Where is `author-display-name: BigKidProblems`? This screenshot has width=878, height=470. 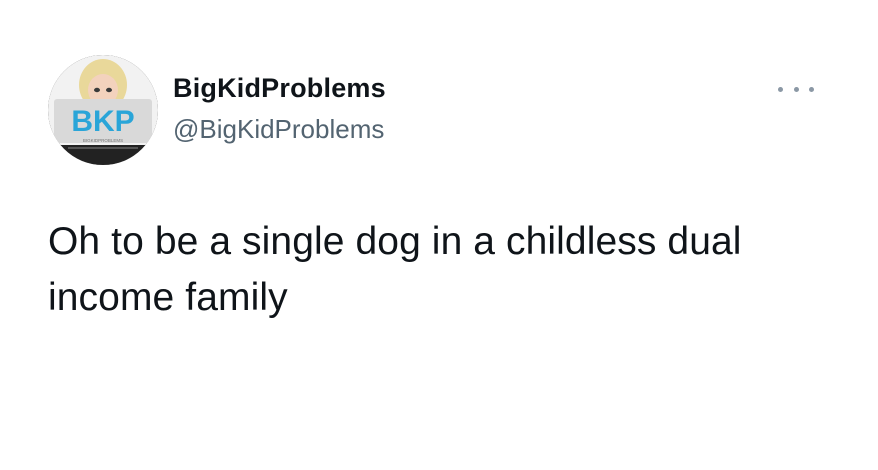 author-display-name: BigKidProblems is located at coordinates (279, 88).